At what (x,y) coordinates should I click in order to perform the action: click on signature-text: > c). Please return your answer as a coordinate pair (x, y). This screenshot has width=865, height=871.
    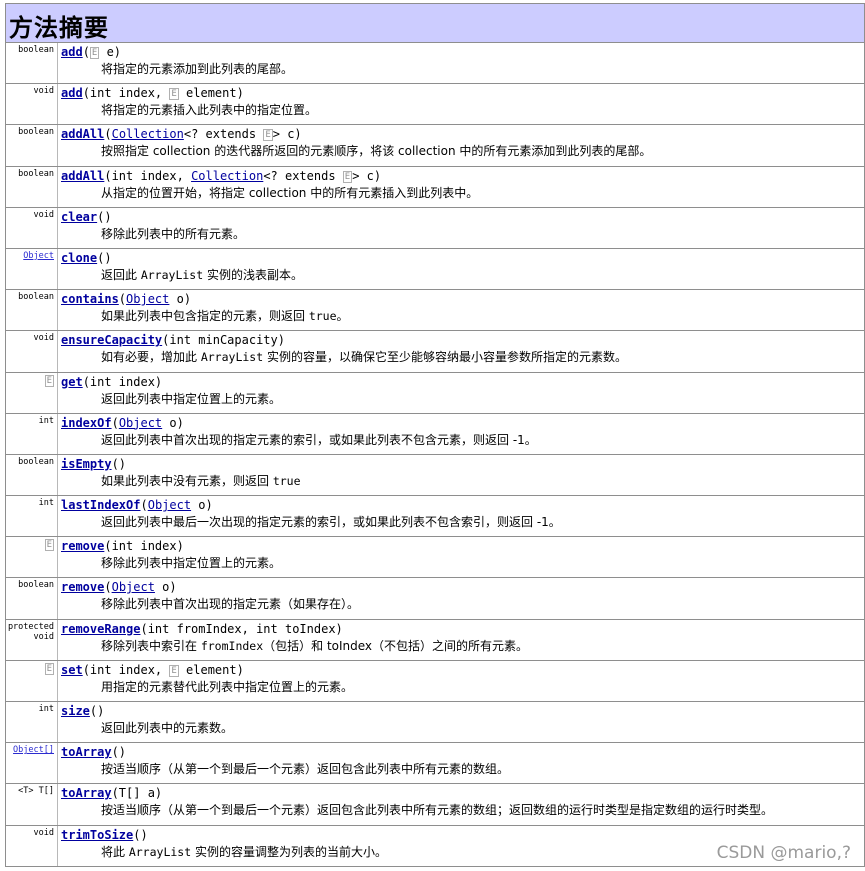
    Looking at the image, I should click on (287, 134).